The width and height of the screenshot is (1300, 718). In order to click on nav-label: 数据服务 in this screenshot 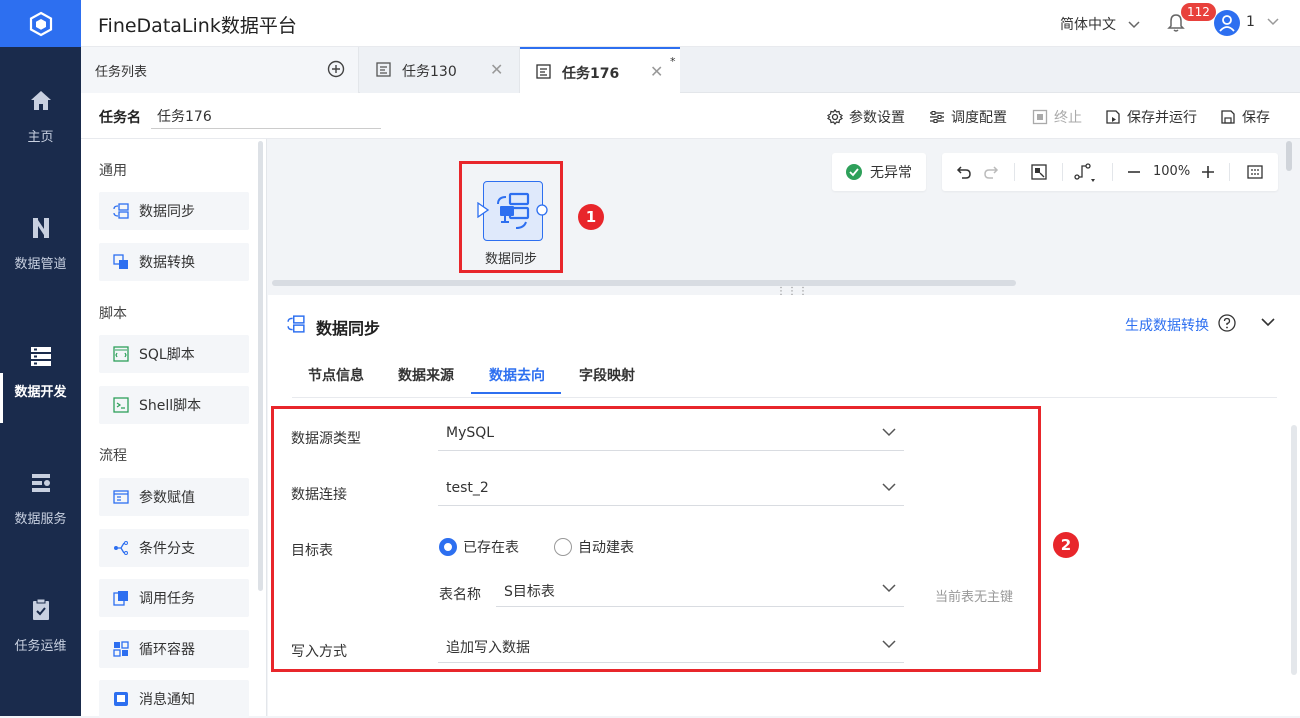, I will do `click(40, 519)`.